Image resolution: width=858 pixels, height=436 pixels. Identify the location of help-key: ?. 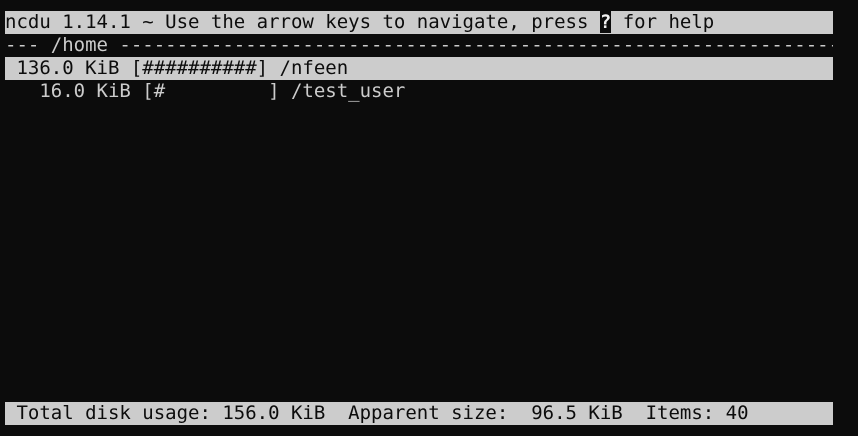
(605, 22).